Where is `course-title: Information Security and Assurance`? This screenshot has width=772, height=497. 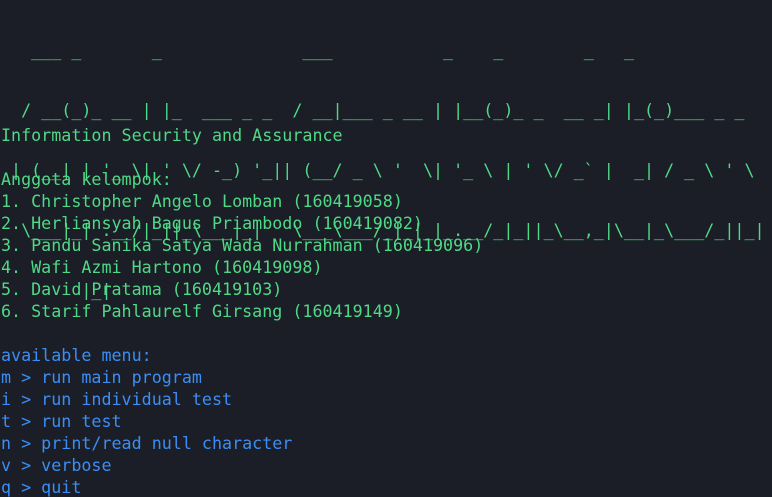
course-title: Information Security and Assurance is located at coordinates (172, 135).